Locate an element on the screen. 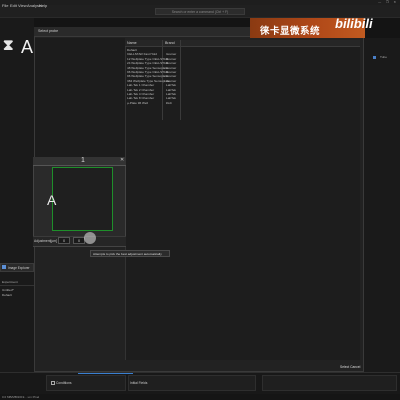 The image size is (400, 400). progress-accent-bar is located at coordinates (105, 373).